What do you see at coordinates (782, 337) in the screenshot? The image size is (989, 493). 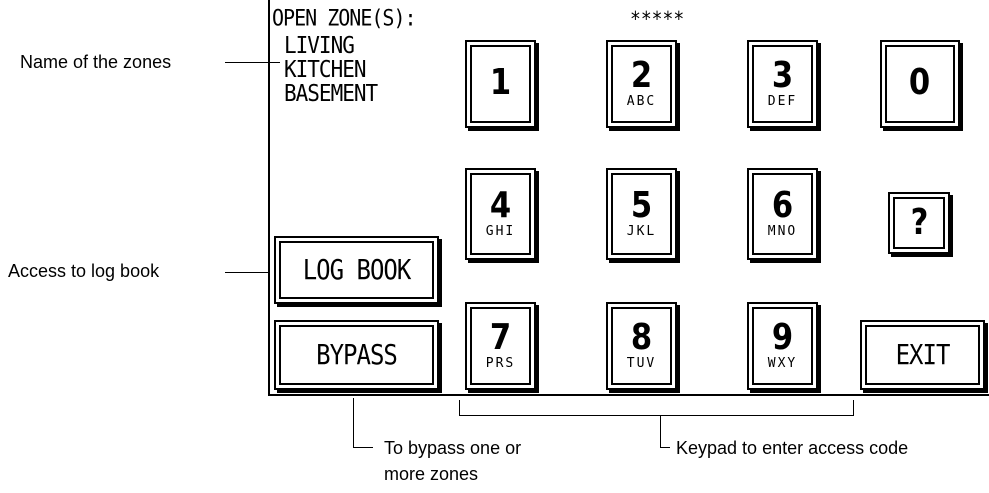 I see `key-digit: 9` at bounding box center [782, 337].